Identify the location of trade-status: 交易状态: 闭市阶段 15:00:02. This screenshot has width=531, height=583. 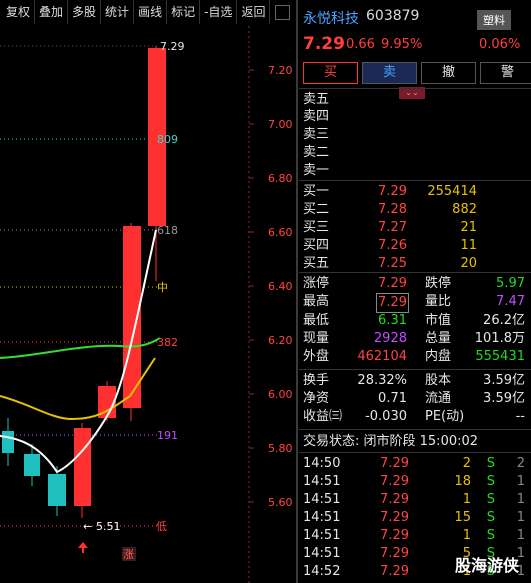
(391, 441).